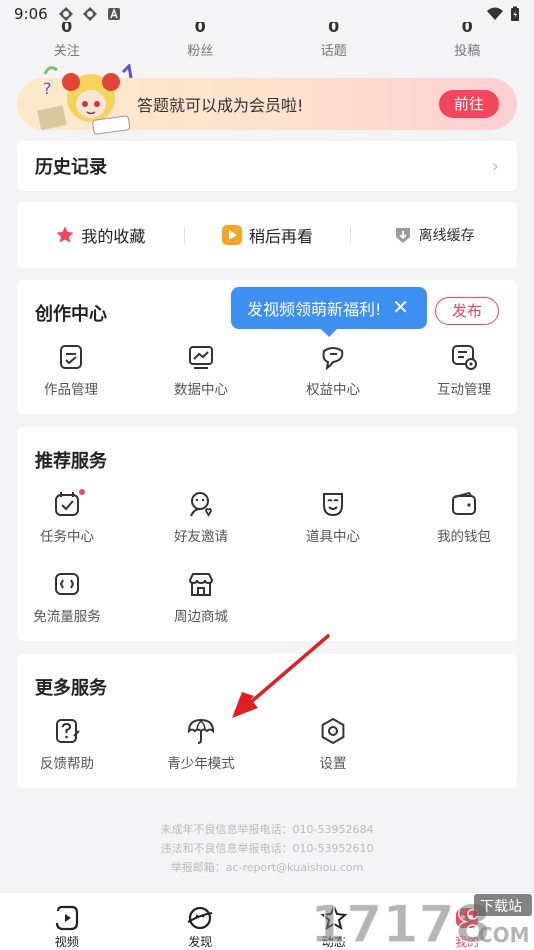 This screenshot has width=534, height=950. Describe the element at coordinates (67, 597) in the screenshot. I see `free-data-item: 免流量服务` at that location.